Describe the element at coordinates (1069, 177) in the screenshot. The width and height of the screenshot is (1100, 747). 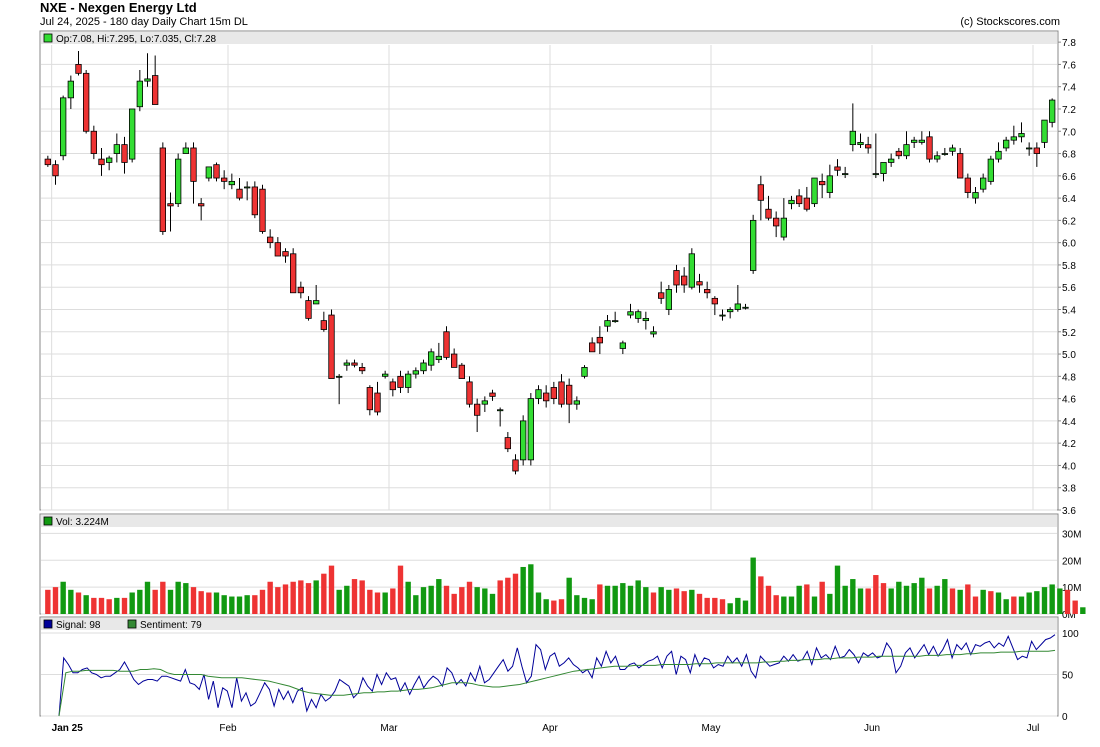
I see `price-tick-label: 6.6` at that location.